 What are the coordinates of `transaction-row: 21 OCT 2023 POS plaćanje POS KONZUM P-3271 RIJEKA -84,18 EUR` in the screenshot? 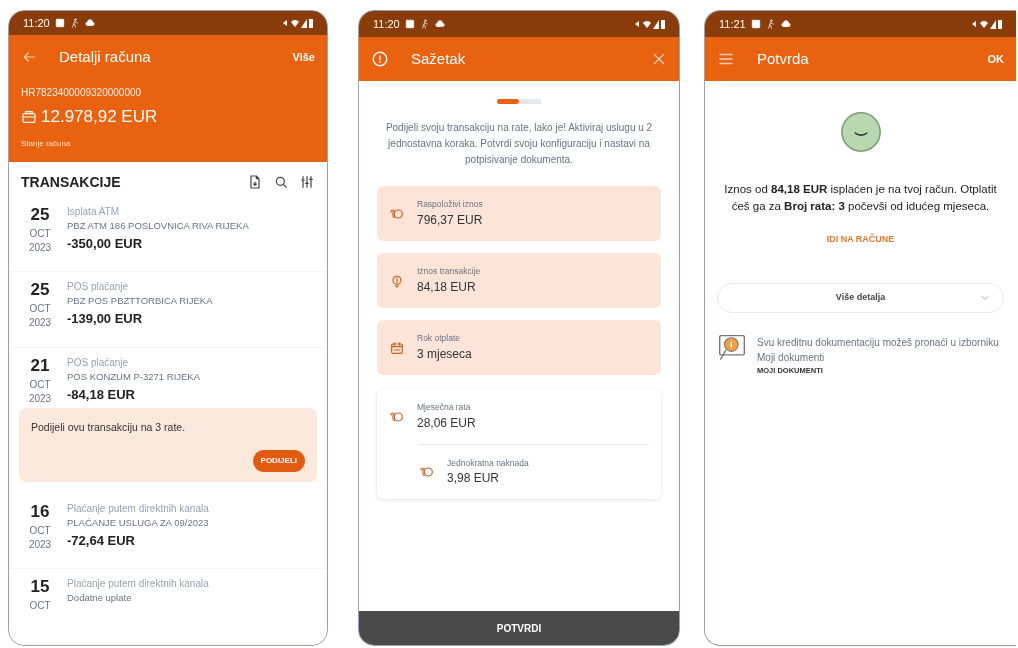 It's located at (168, 378).